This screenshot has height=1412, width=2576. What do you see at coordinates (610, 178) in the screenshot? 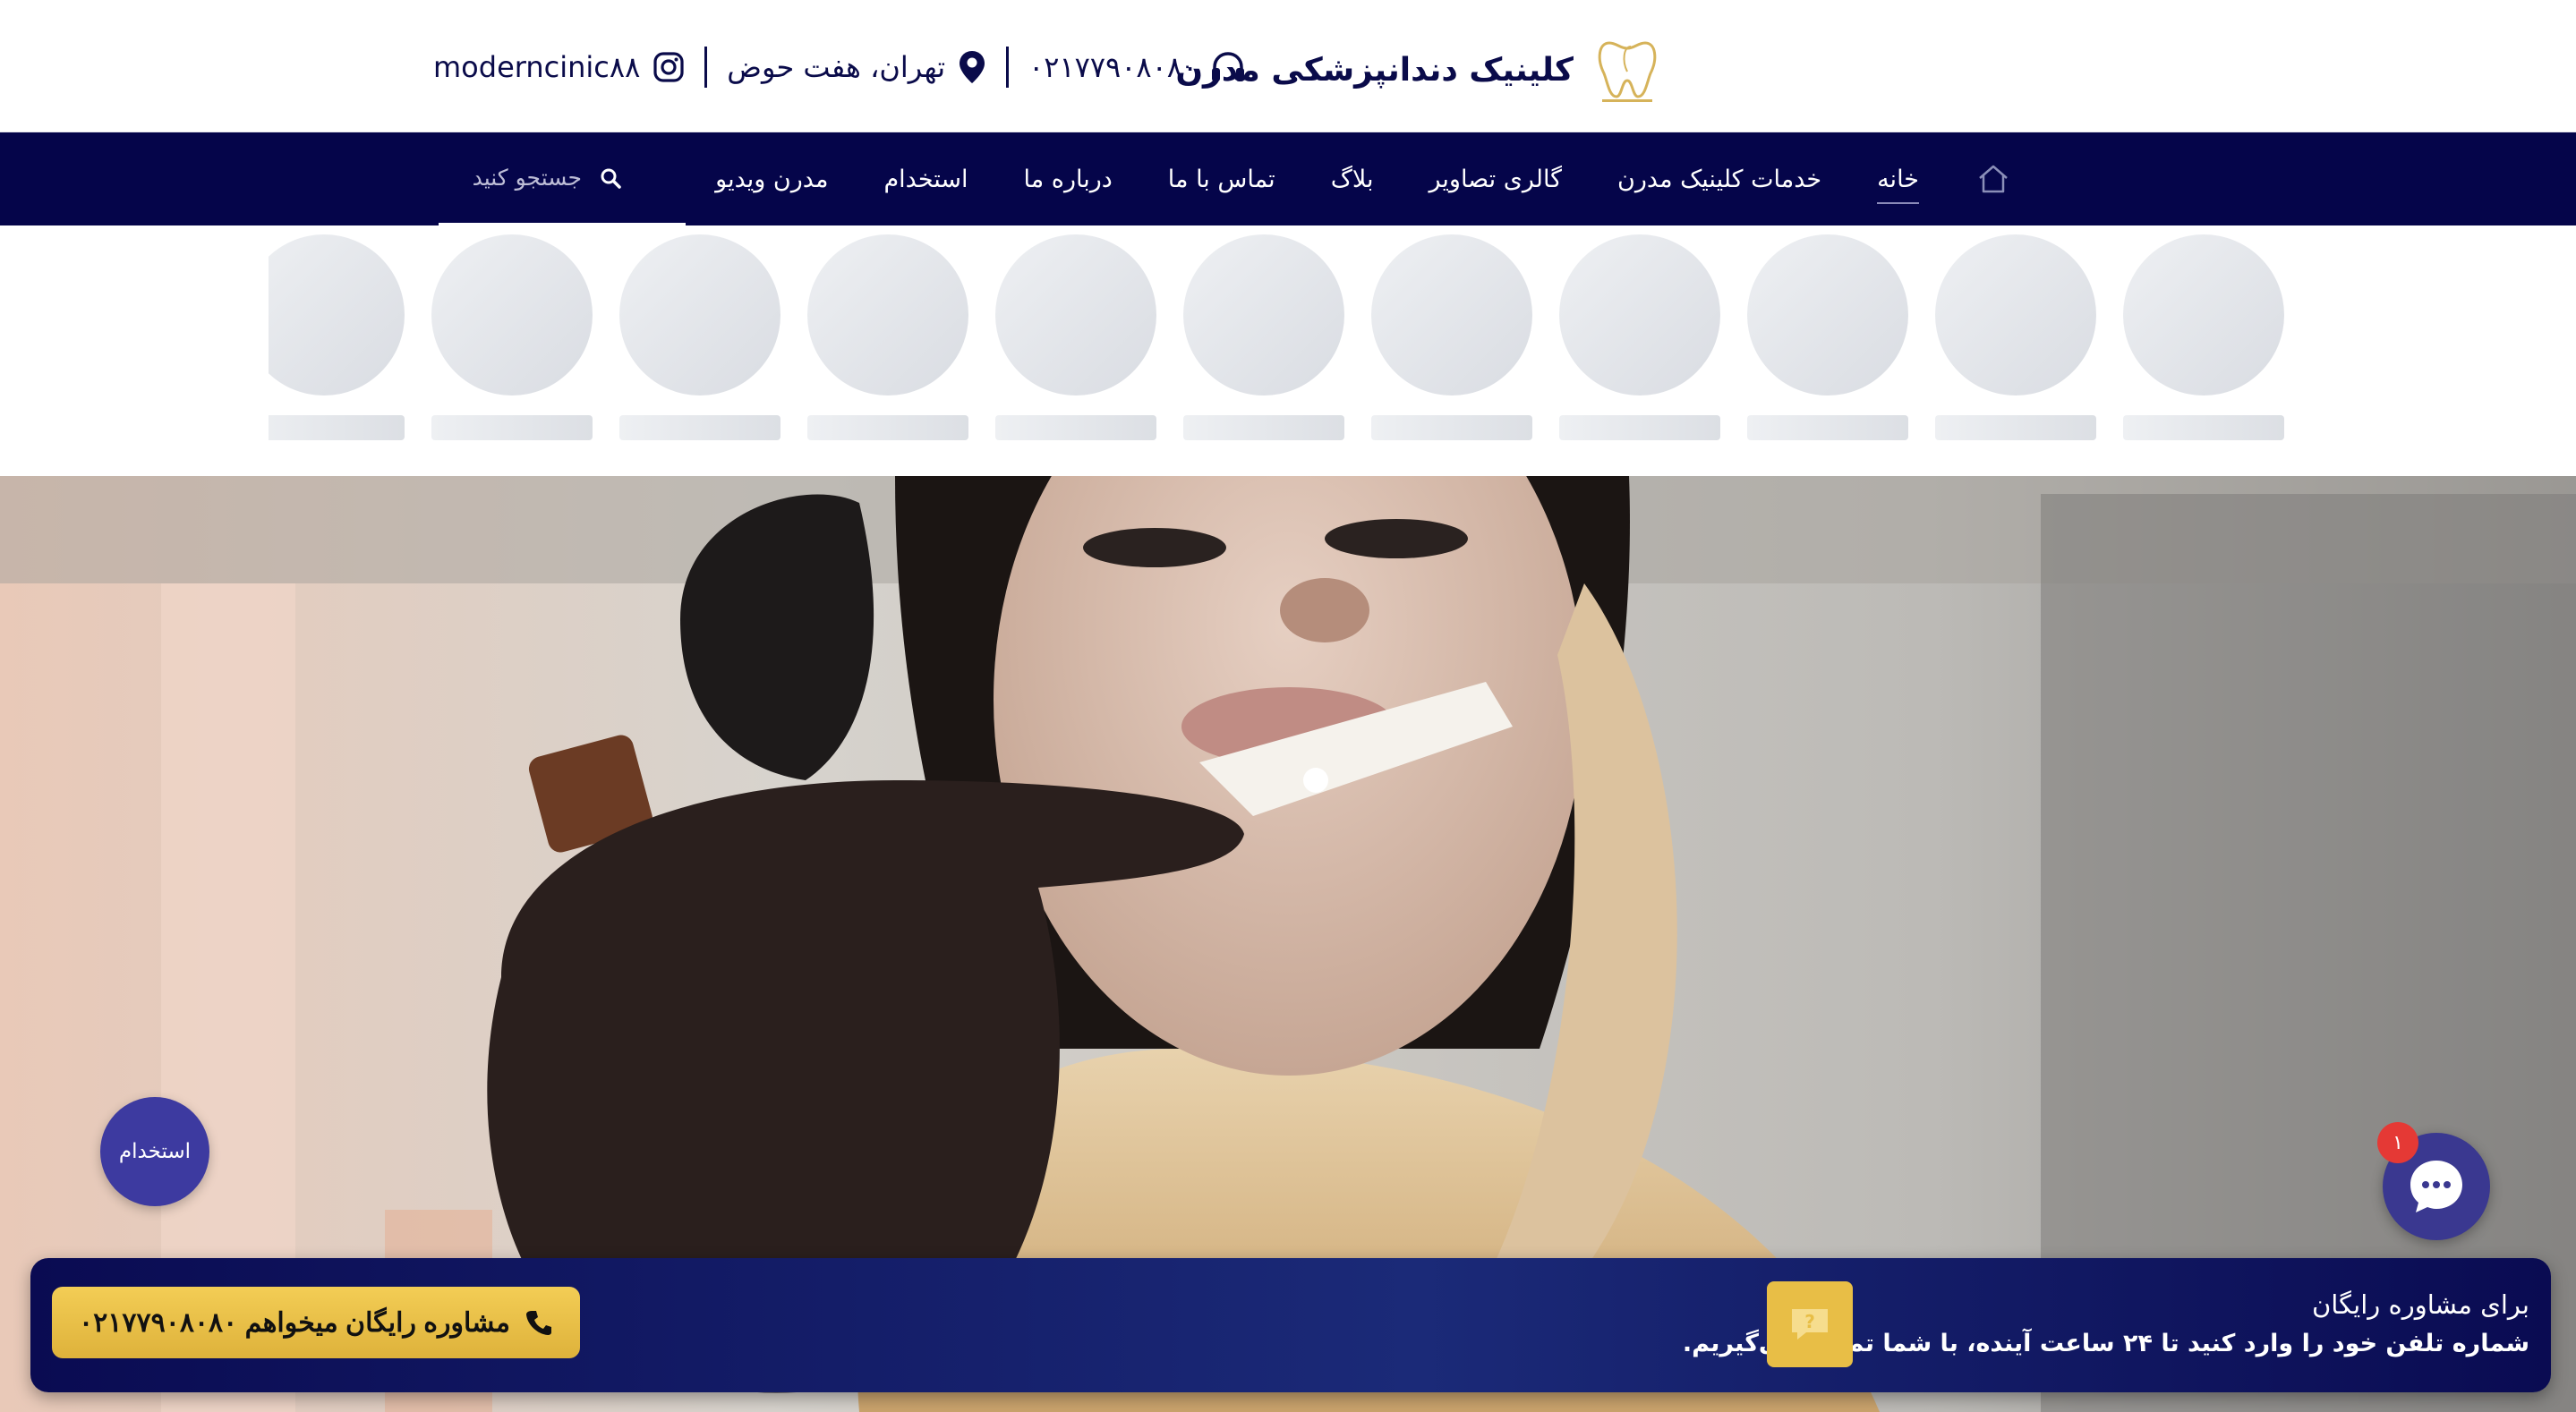
I see `search-icon` at bounding box center [610, 178].